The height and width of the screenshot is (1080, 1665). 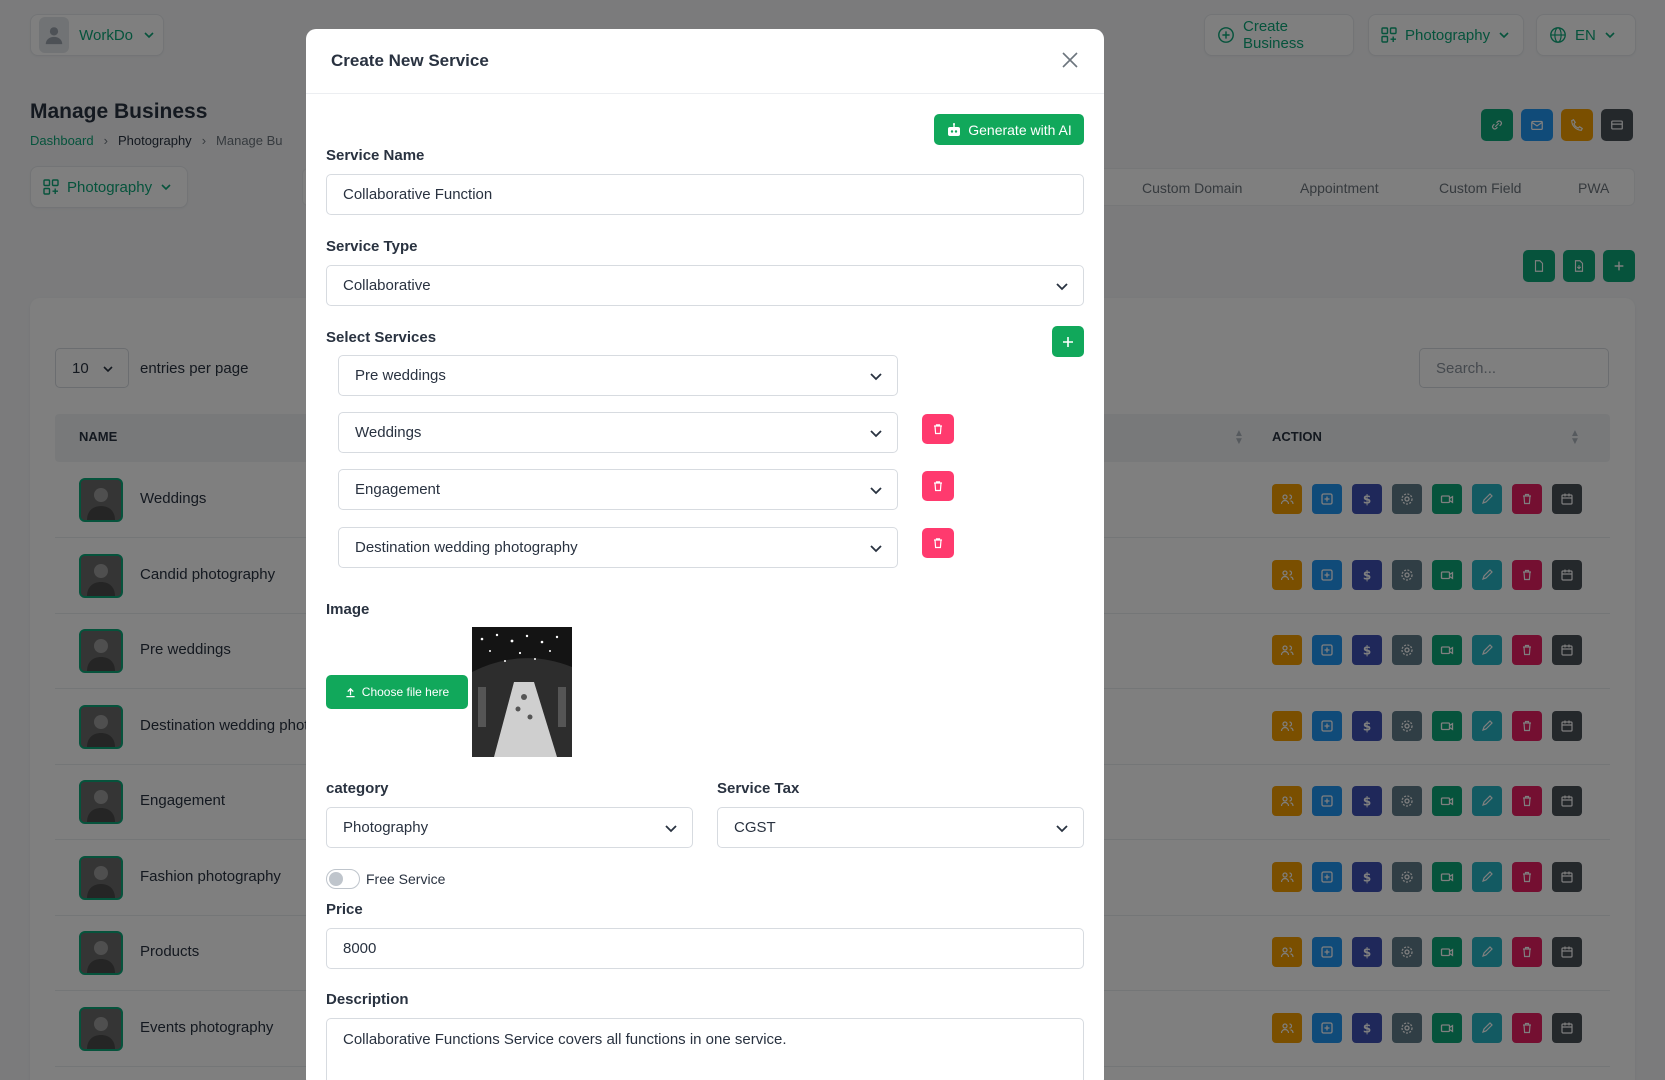 I want to click on price-label: Price, so click(x=344, y=909).